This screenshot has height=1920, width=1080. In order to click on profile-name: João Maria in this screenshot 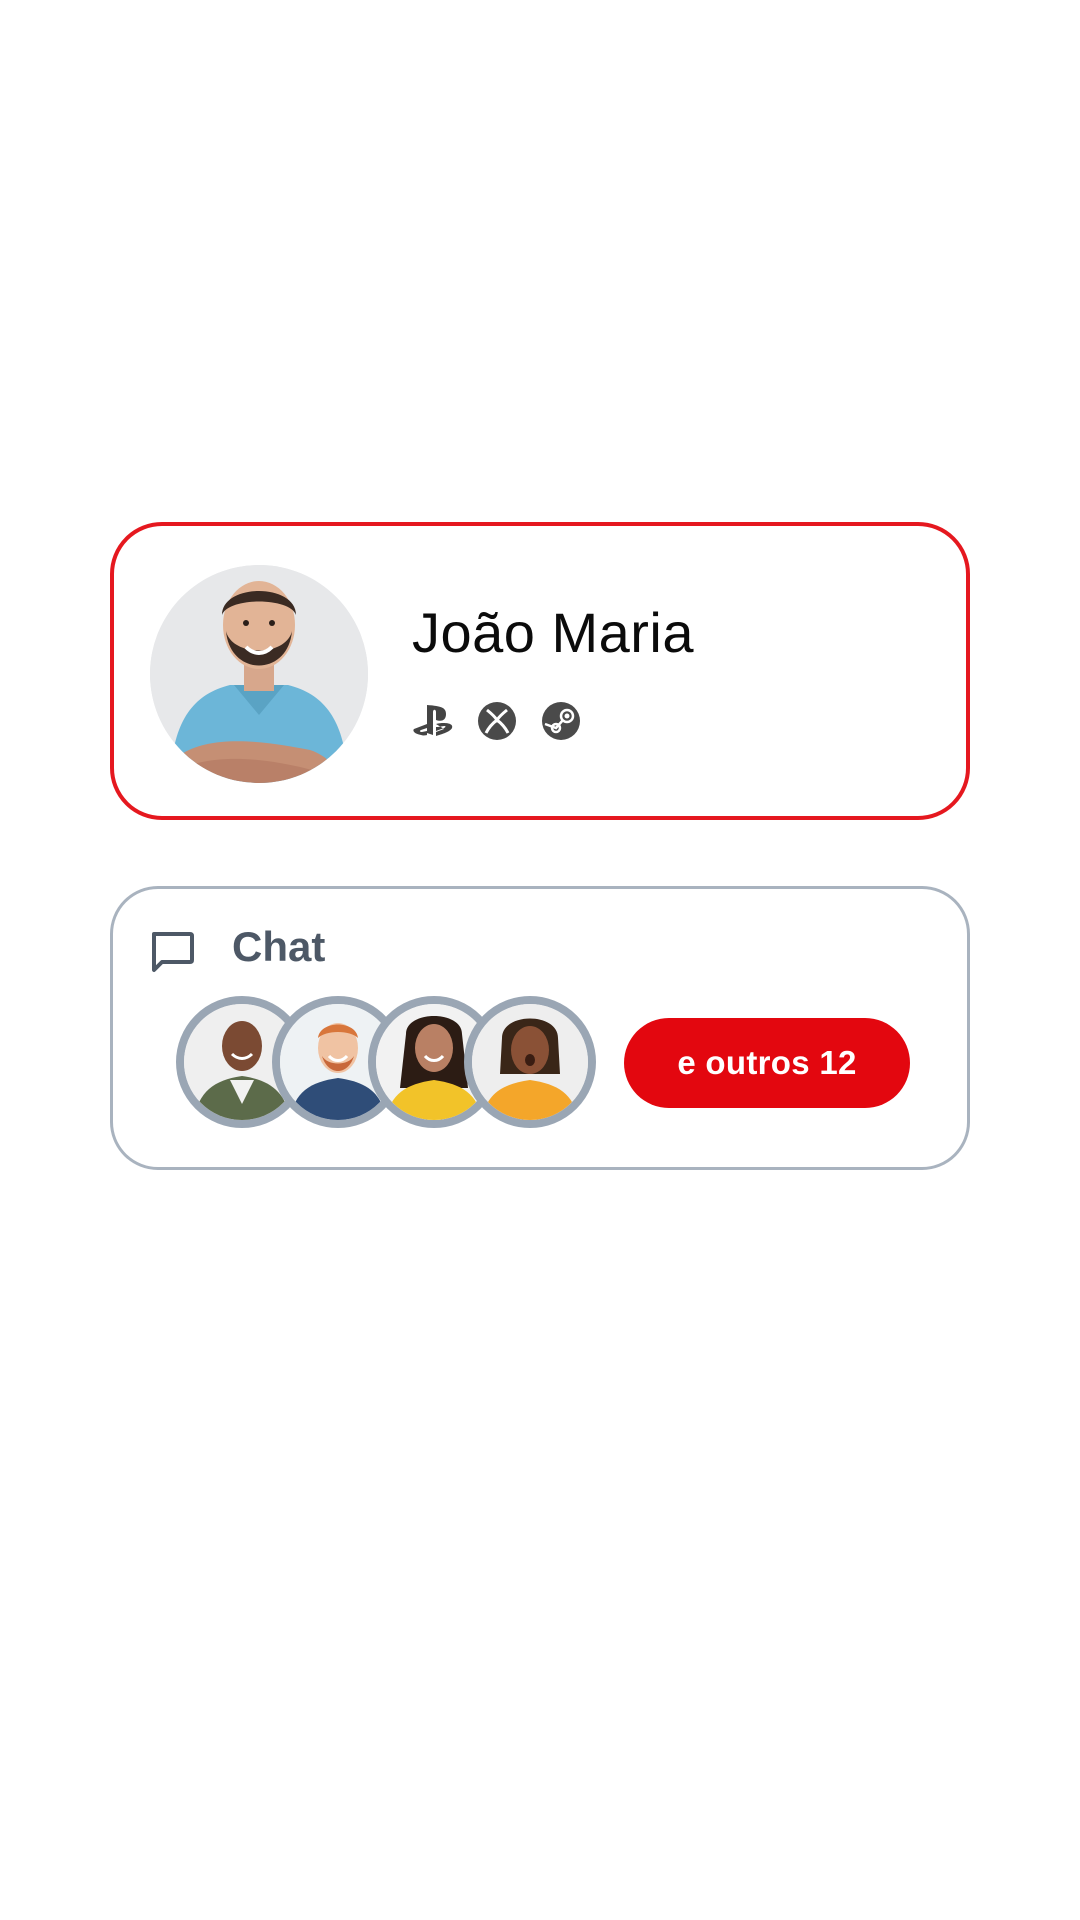, I will do `click(553, 632)`.